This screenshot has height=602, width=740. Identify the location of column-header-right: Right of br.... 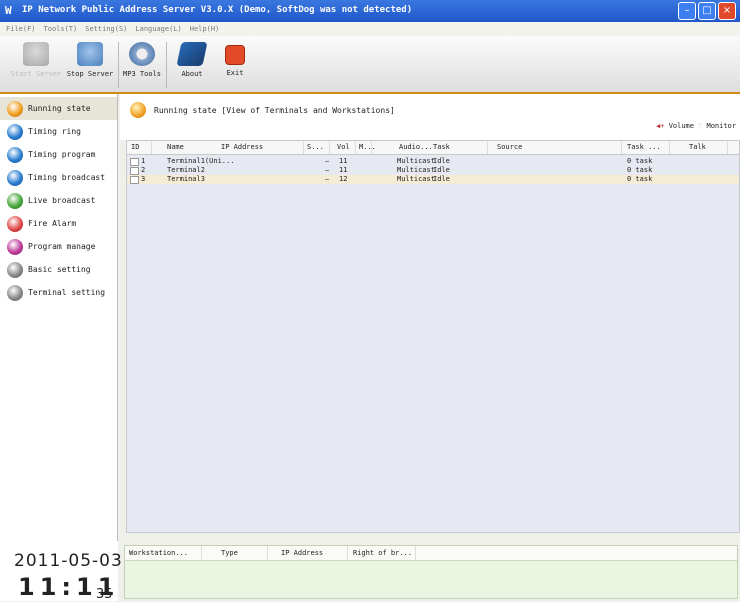
(382, 553).